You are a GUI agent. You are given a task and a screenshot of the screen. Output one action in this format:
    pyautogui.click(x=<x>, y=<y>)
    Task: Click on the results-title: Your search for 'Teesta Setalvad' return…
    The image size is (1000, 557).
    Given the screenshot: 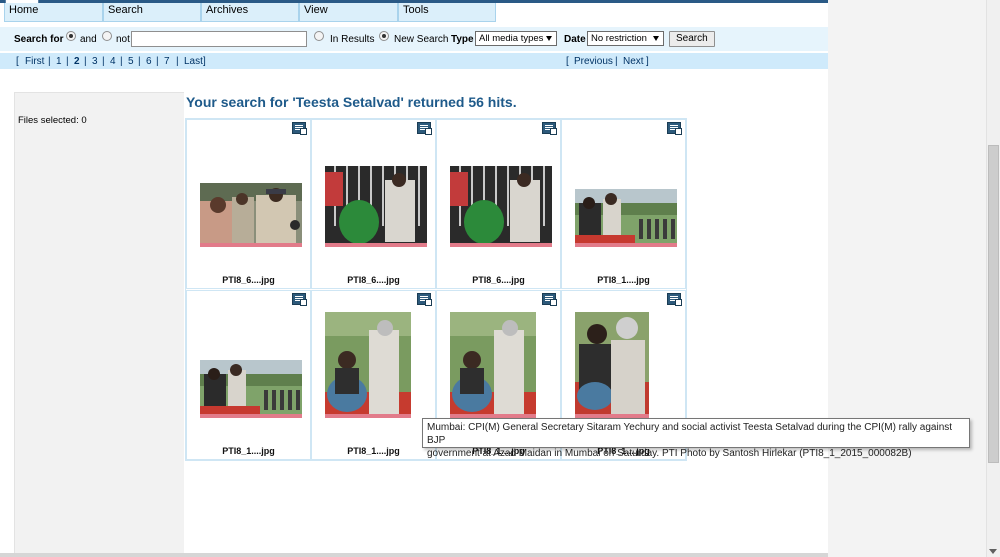 What is the action you would take?
    pyautogui.click(x=351, y=102)
    